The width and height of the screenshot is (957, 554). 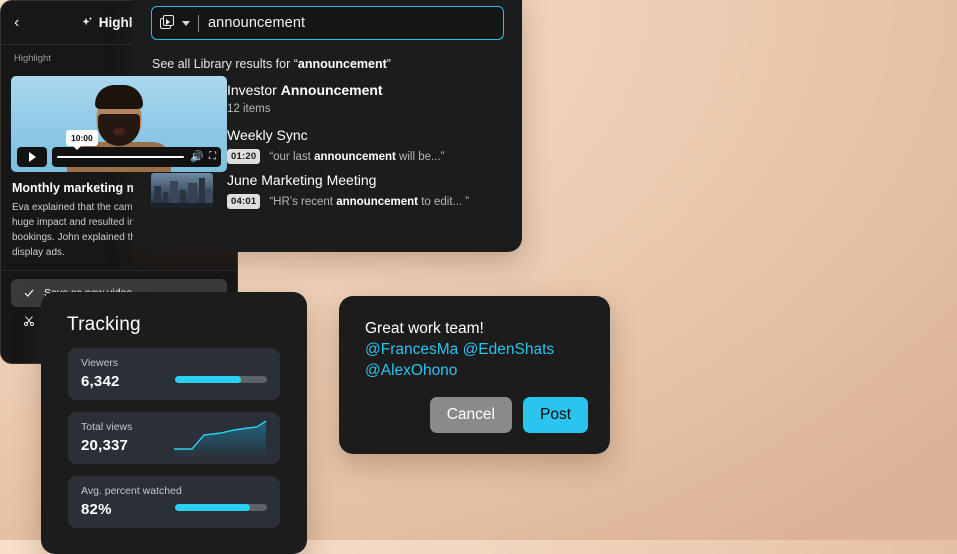 What do you see at coordinates (470, 415) in the screenshot?
I see `cancel-button: Cancel` at bounding box center [470, 415].